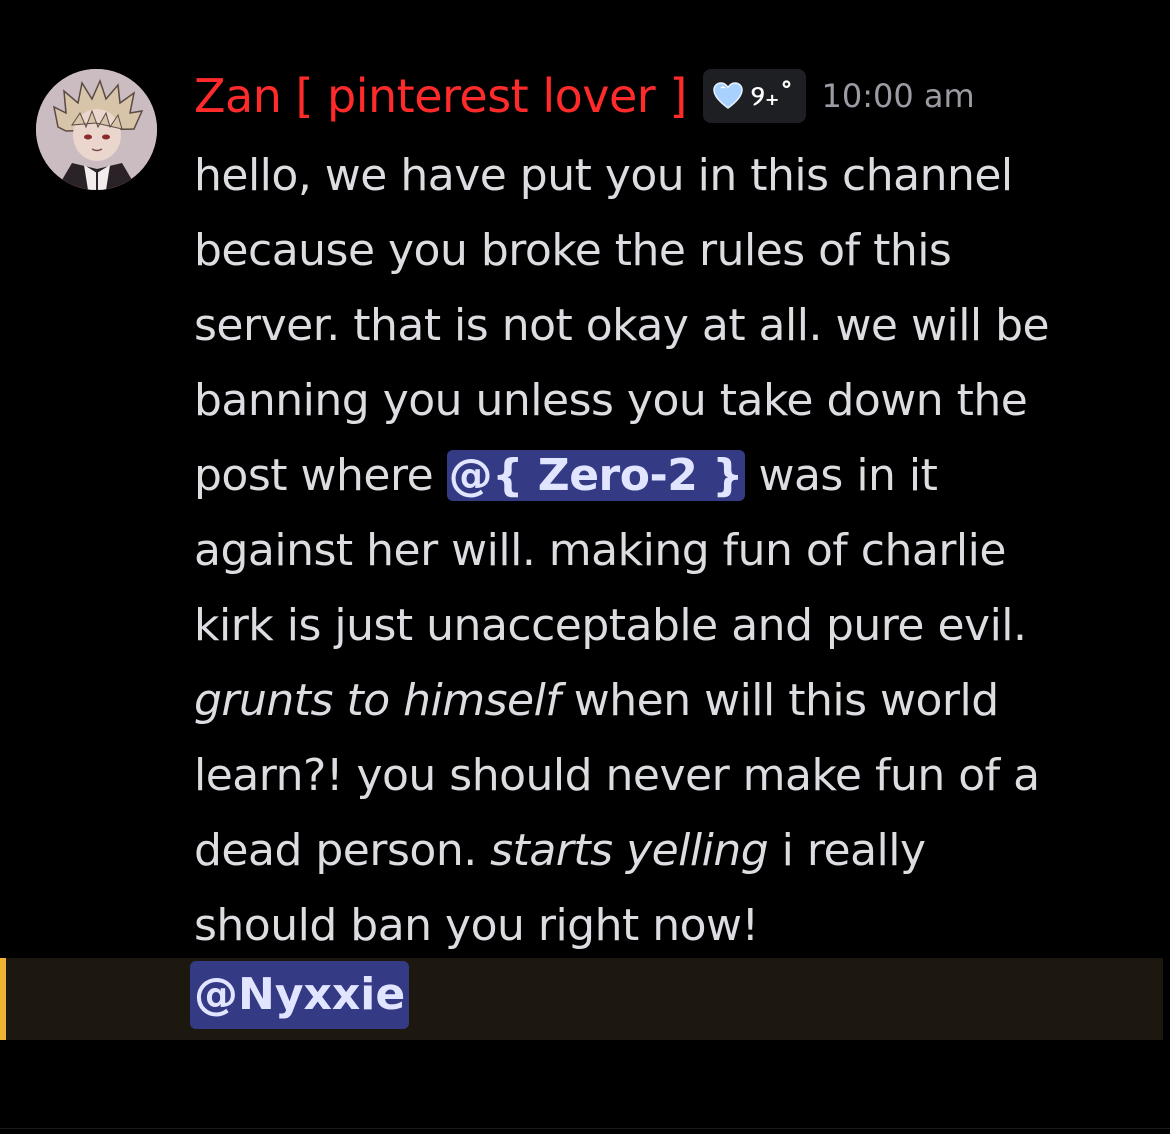  I want to click on message-line: learn?! you should never make fun of a, so click(617, 775).